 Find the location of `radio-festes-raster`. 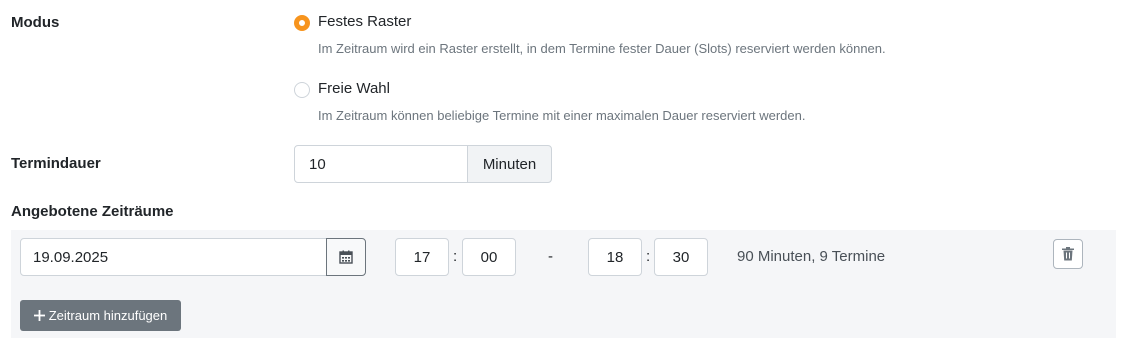

radio-festes-raster is located at coordinates (302, 23).